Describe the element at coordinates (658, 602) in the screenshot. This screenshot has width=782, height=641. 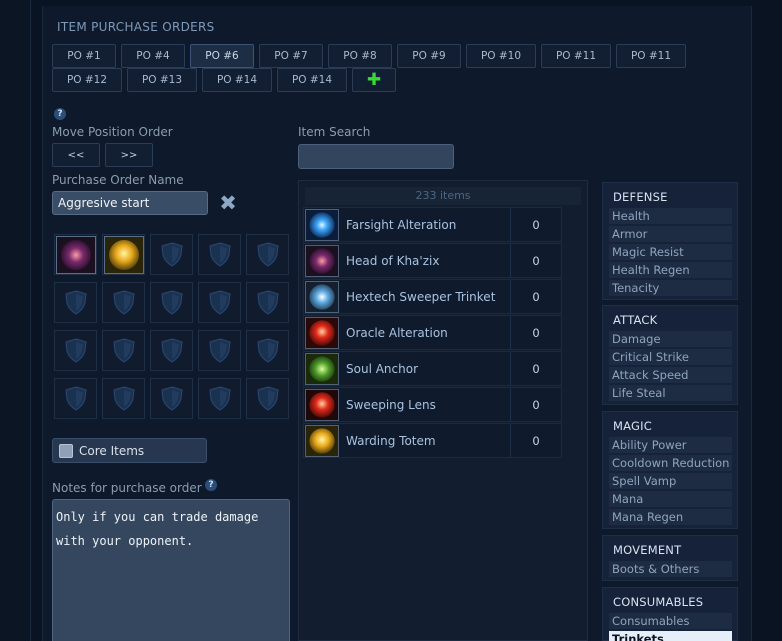
I see `category-heading: CONSUMABLES` at that location.